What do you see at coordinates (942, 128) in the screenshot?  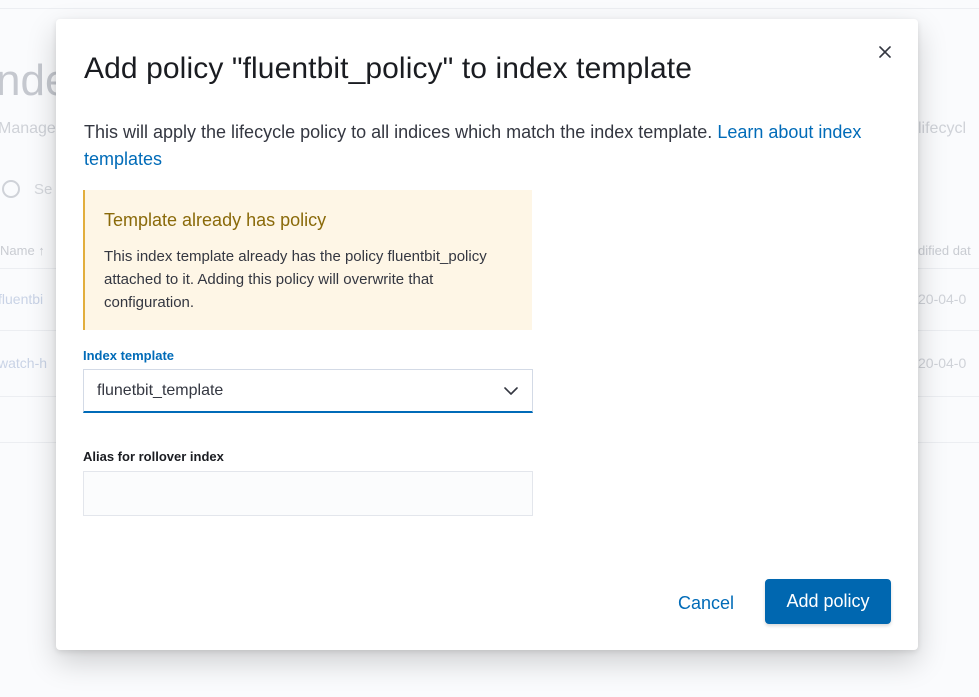 I see `background-page-subtitle-right: lifecycl` at bounding box center [942, 128].